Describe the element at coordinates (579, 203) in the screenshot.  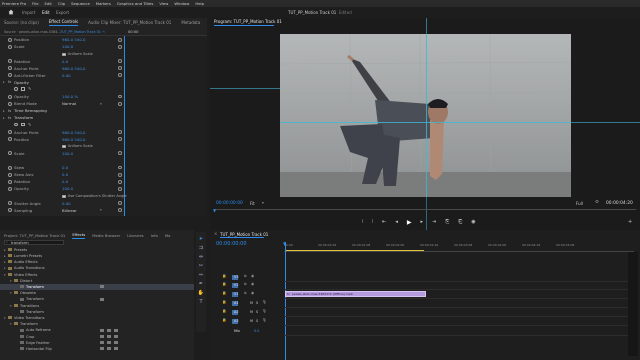
I see `program-quality-select: Full` at that location.